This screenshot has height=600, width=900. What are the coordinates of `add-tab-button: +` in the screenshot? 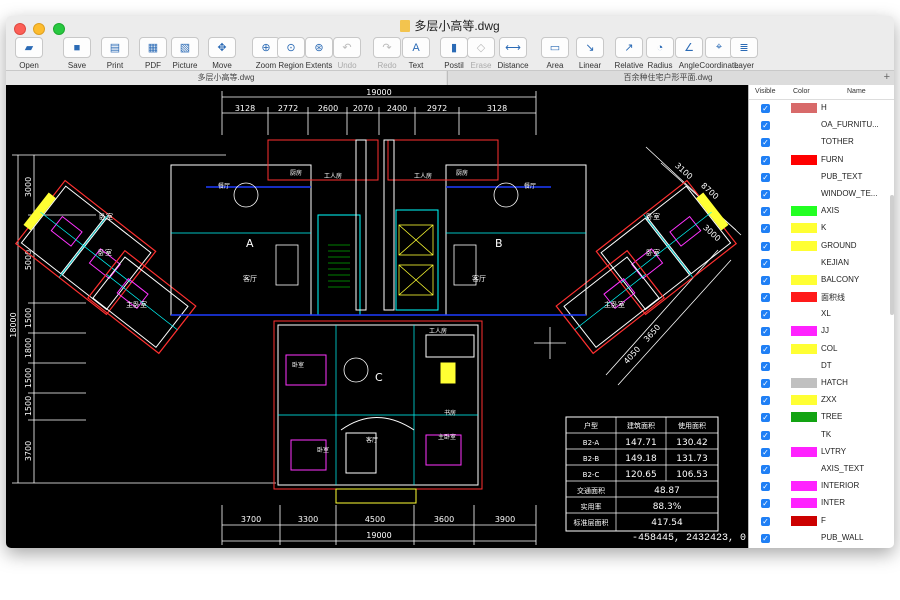 It's located at (887, 77).